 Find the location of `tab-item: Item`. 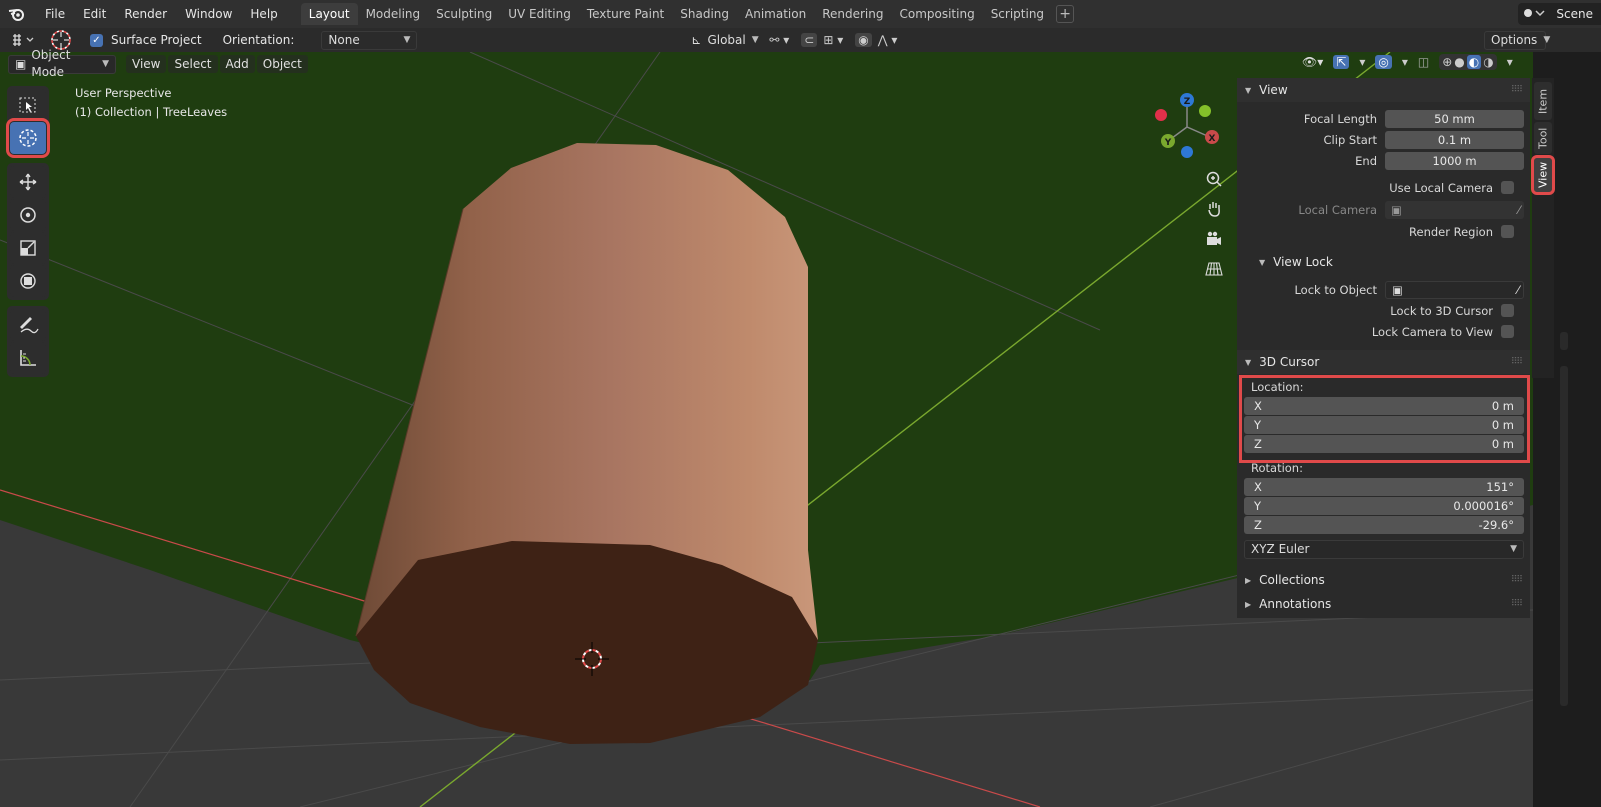

tab-item: Item is located at coordinates (1543, 101).